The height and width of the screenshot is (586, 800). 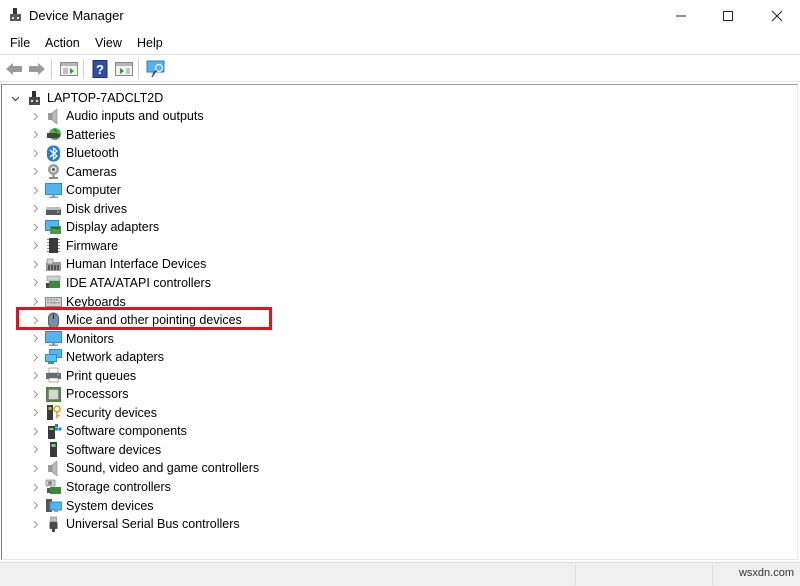 What do you see at coordinates (202, 468) in the screenshot?
I see `tree-item: Sound, video and game controllers` at bounding box center [202, 468].